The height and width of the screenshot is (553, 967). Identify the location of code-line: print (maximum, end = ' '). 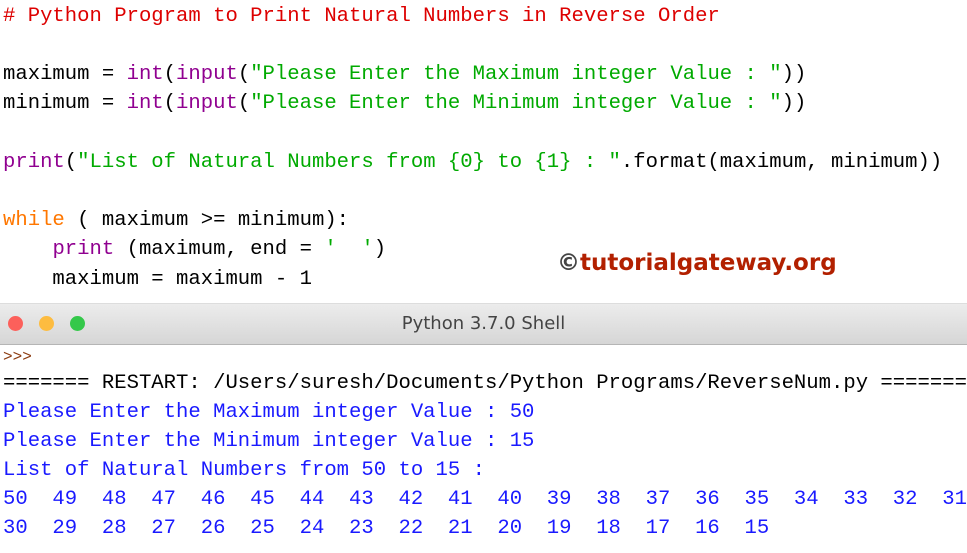
(194, 250).